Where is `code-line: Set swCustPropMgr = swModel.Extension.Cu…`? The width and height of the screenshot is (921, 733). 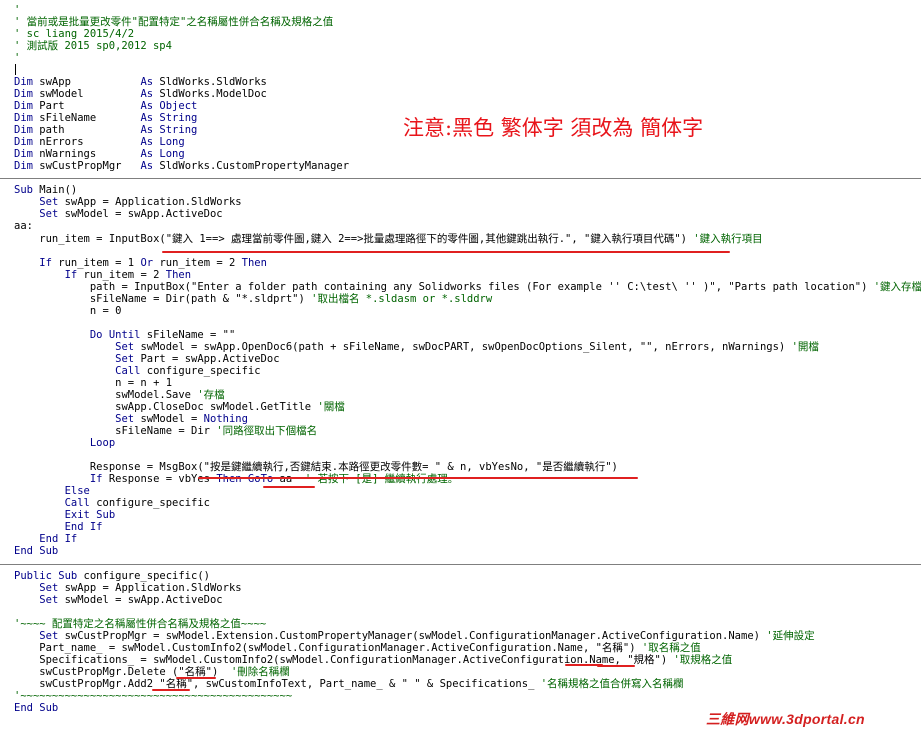
code-line: Set swCustPropMgr = swModel.Extension.Cu… is located at coordinates (414, 636).